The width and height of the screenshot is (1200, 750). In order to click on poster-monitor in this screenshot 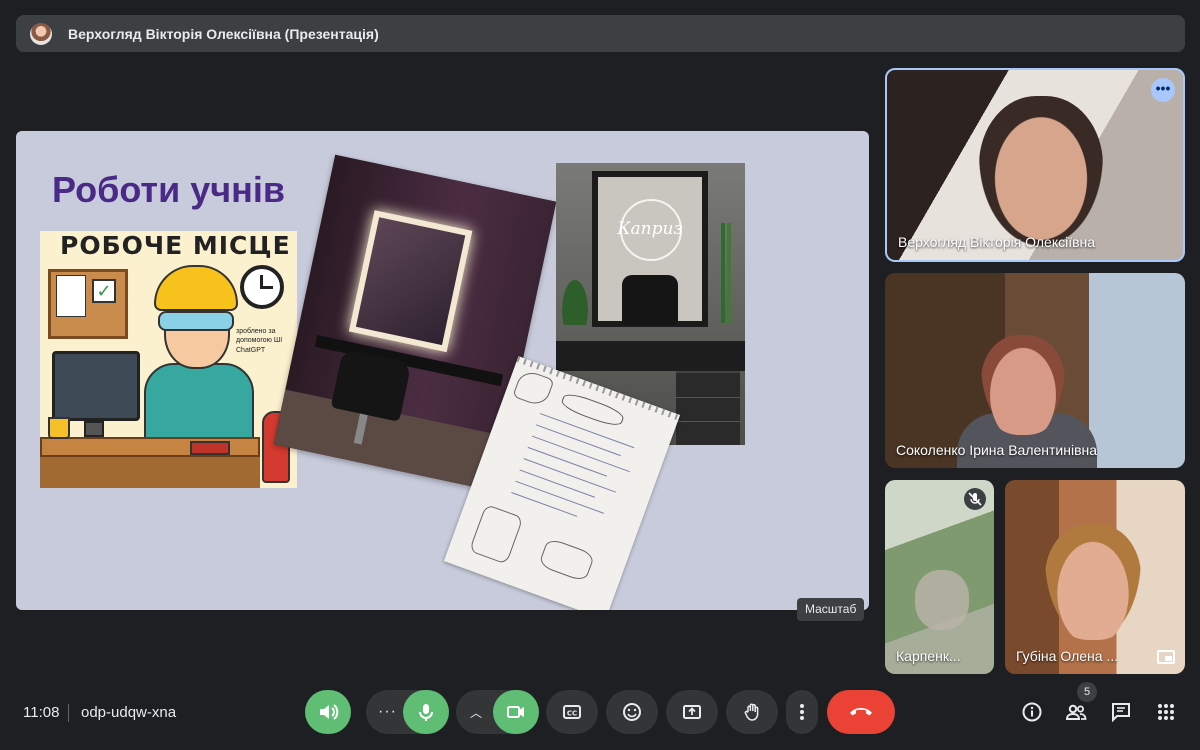, I will do `click(96, 386)`.